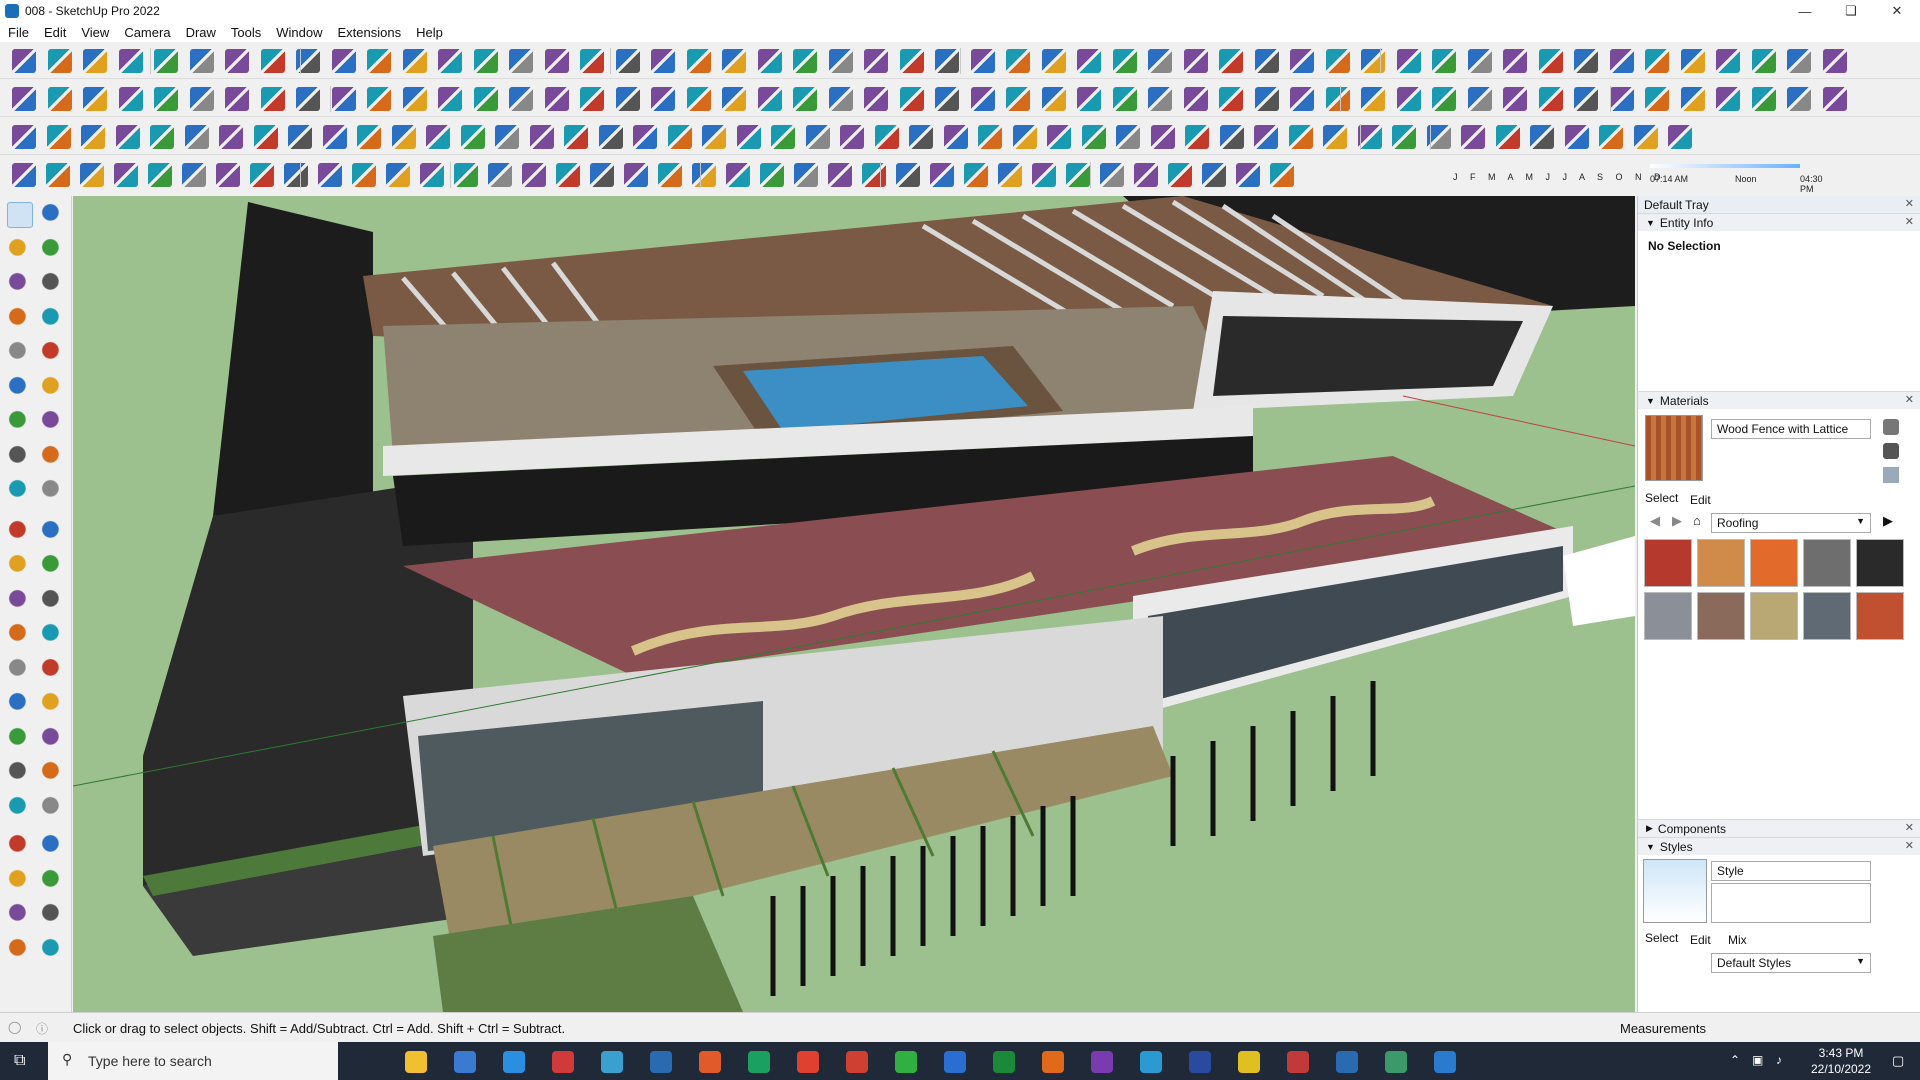 The image size is (1920, 1080). I want to click on materials-tab-select: Select, so click(1661, 498).